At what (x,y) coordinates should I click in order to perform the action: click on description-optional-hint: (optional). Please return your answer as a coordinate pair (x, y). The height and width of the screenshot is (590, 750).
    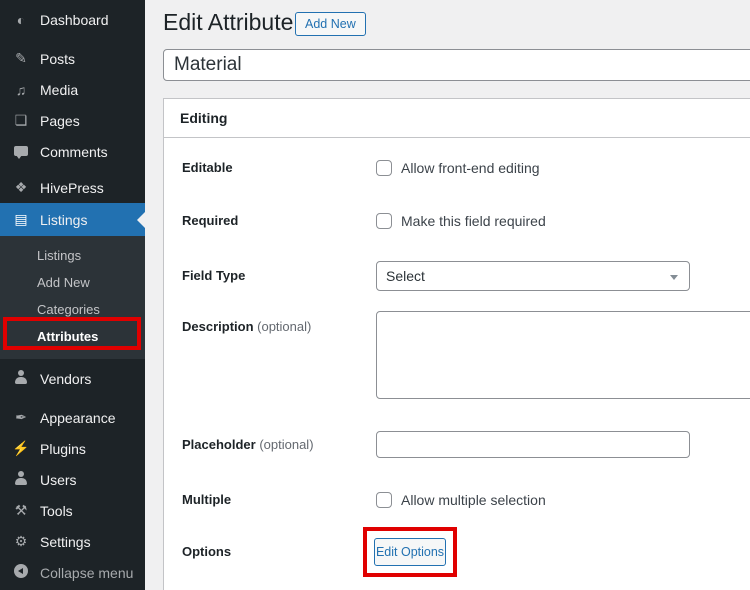
    Looking at the image, I should click on (284, 326).